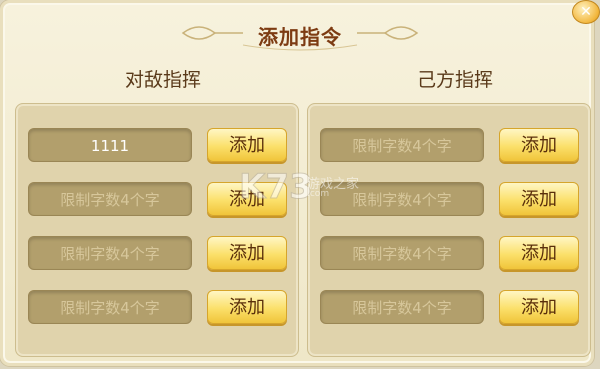  I want to click on dialog-title-banner: 添加指令, so click(300, 33).